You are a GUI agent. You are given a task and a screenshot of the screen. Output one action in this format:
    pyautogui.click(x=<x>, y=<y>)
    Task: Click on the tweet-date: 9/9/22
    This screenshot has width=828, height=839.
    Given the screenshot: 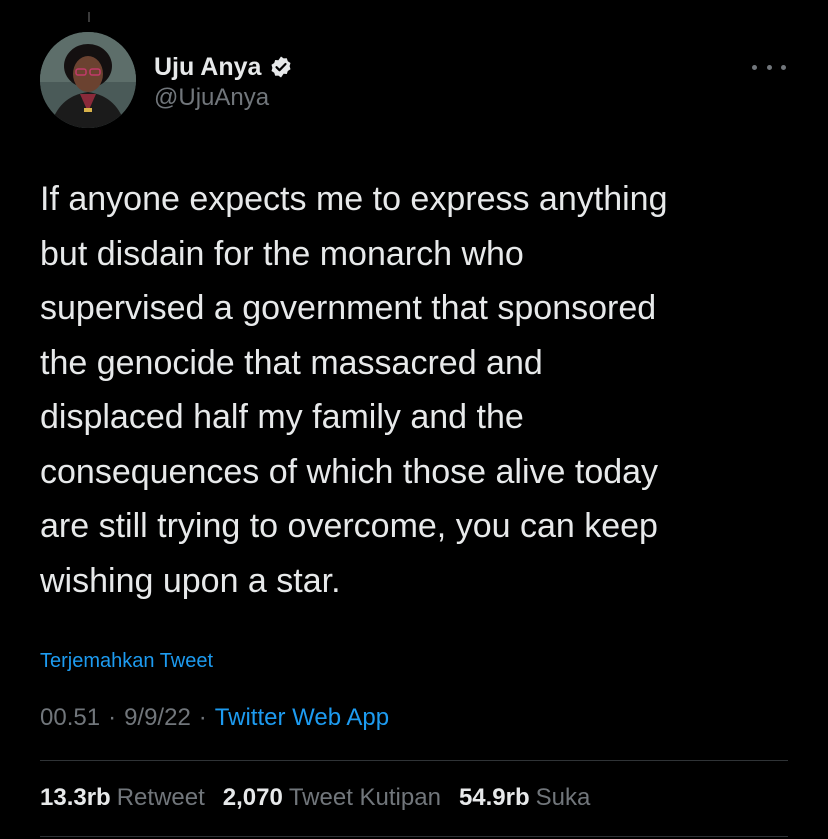 What is the action you would take?
    pyautogui.click(x=157, y=718)
    